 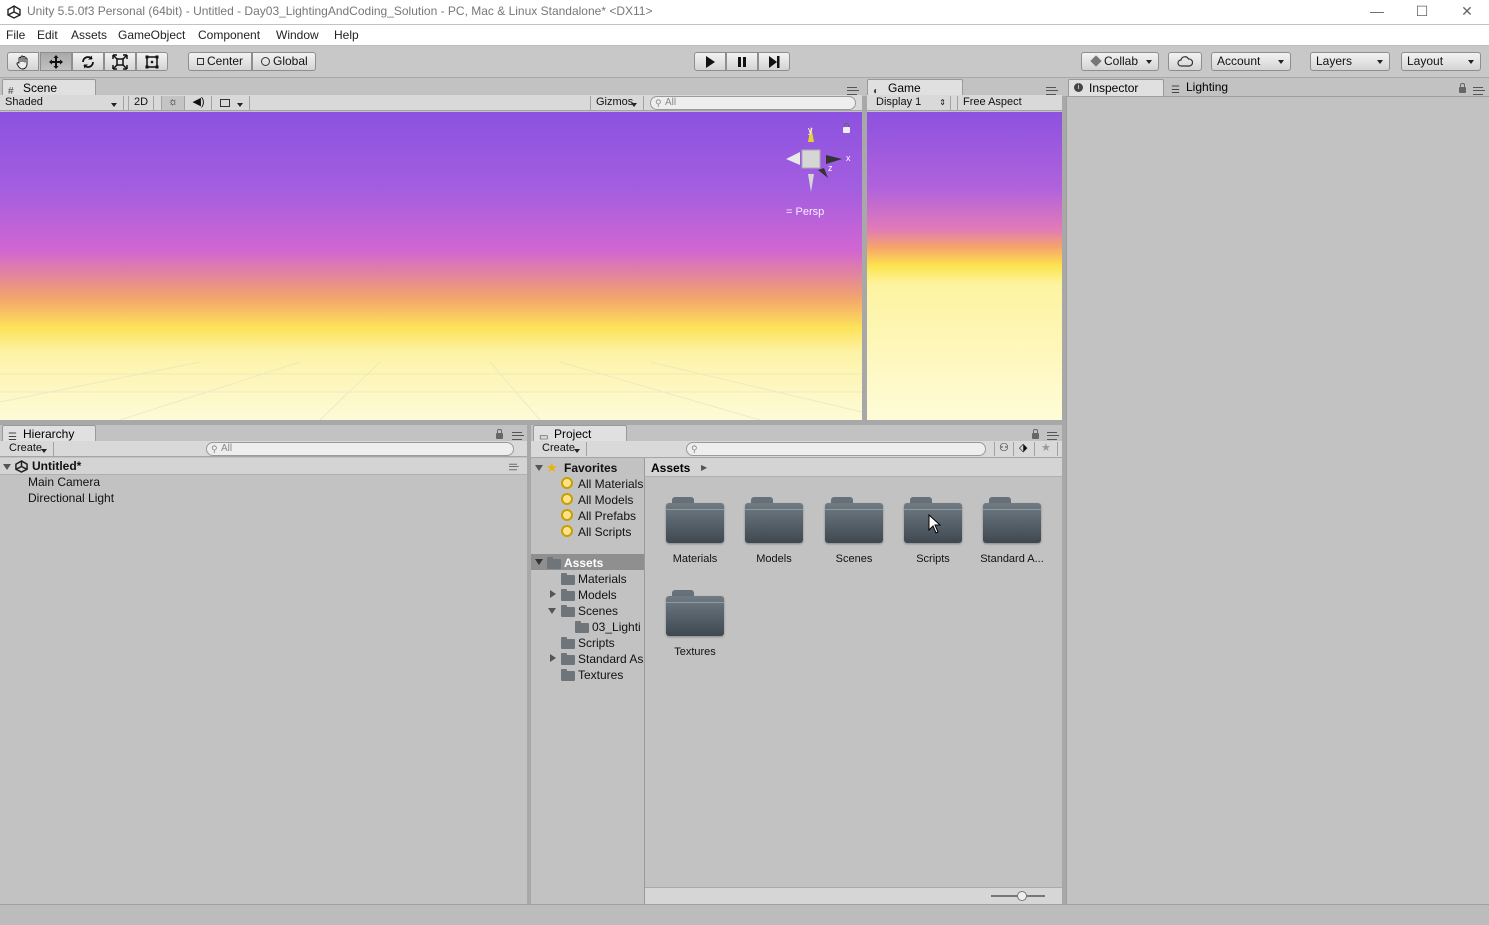 I want to click on info-icon: i, so click(x=1078, y=87).